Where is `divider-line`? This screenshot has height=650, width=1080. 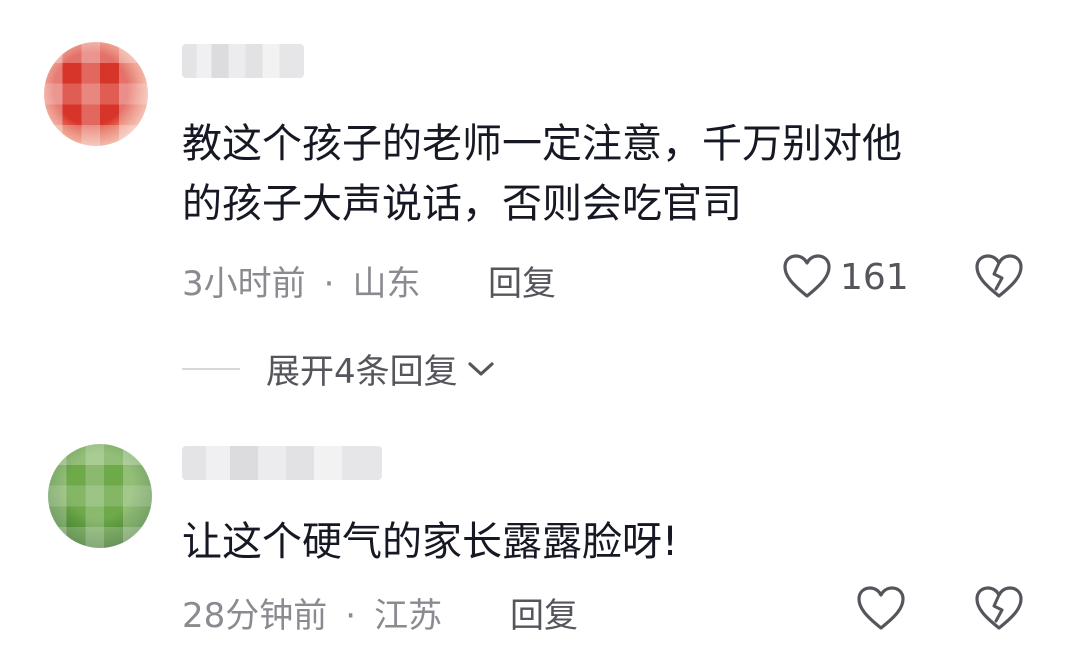
divider-line is located at coordinates (211, 368).